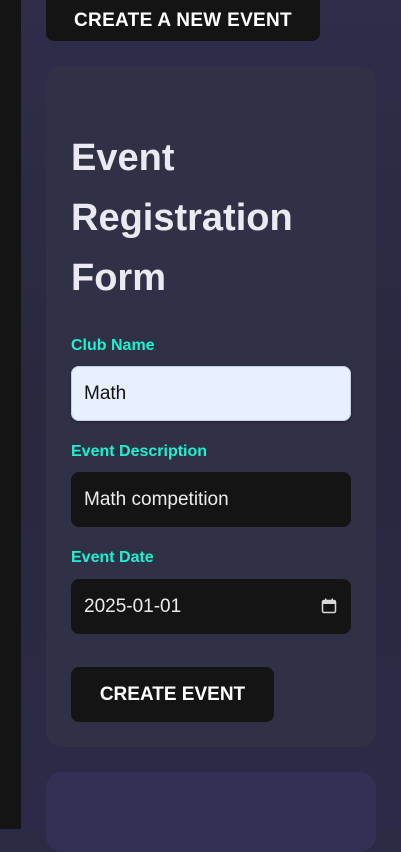  Describe the element at coordinates (118, 278) in the screenshot. I see `form-title-line-3: Form` at that location.